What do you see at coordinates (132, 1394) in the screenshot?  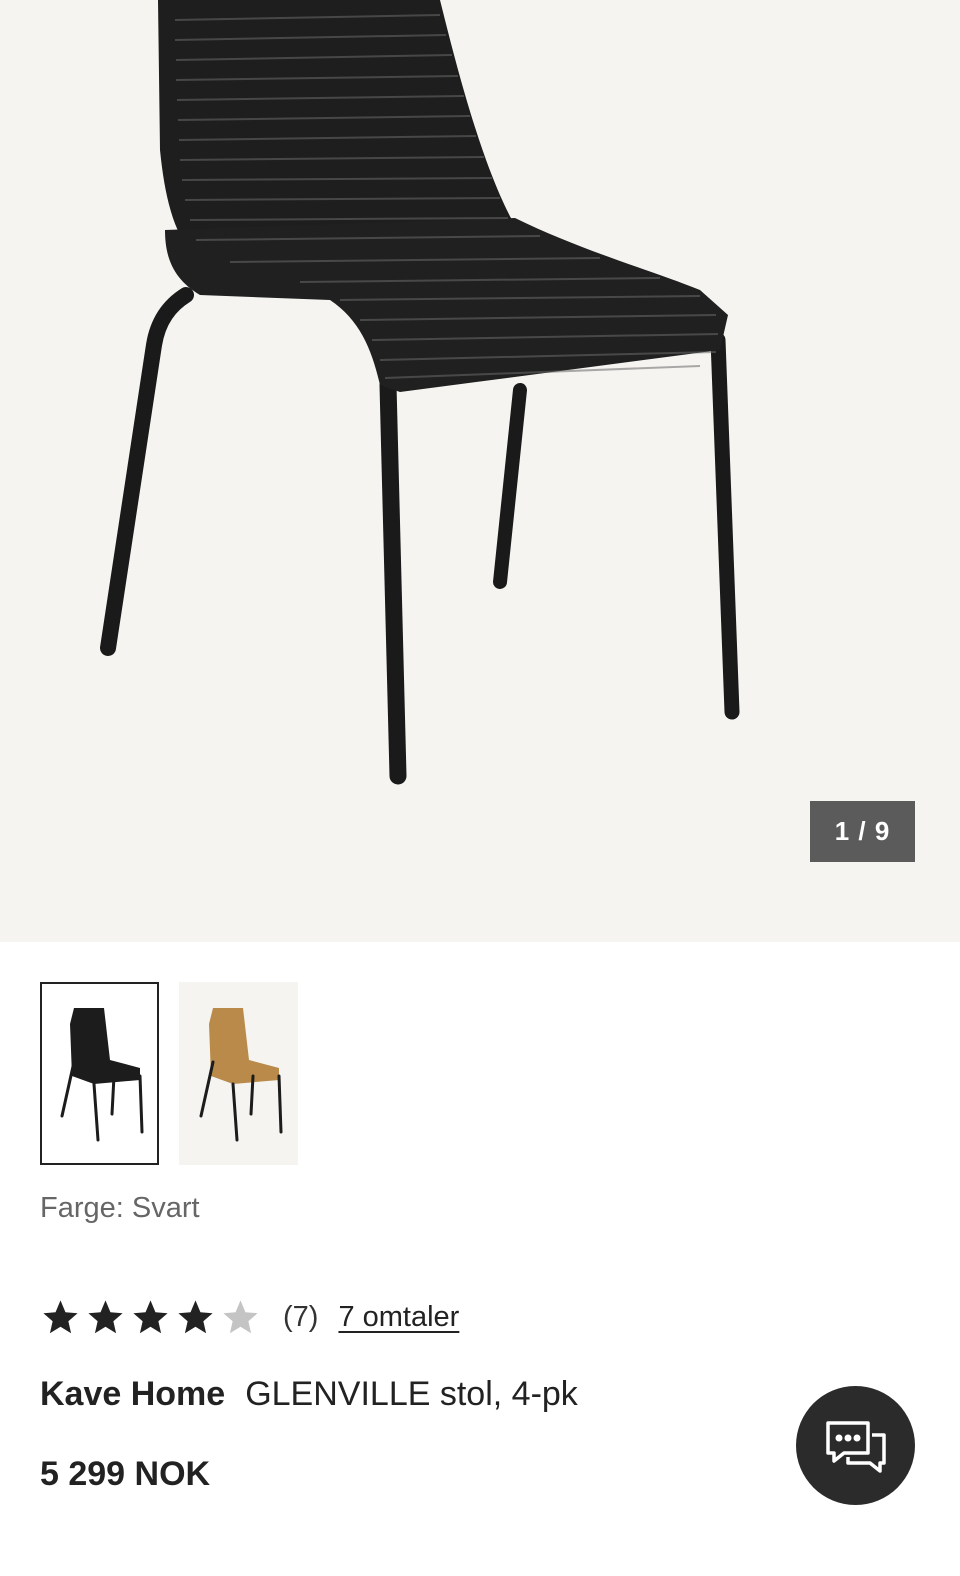 I see `brand-name: Kave Home` at bounding box center [132, 1394].